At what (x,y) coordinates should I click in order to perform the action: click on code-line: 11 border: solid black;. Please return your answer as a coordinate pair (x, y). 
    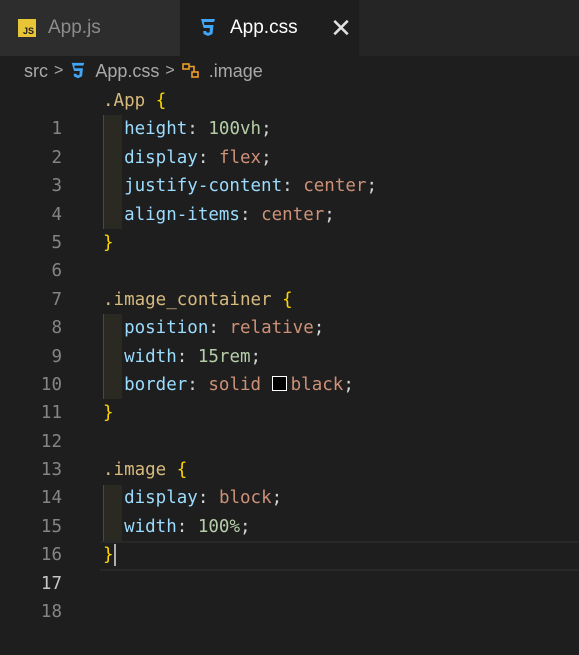
    Looking at the image, I should click on (289, 397).